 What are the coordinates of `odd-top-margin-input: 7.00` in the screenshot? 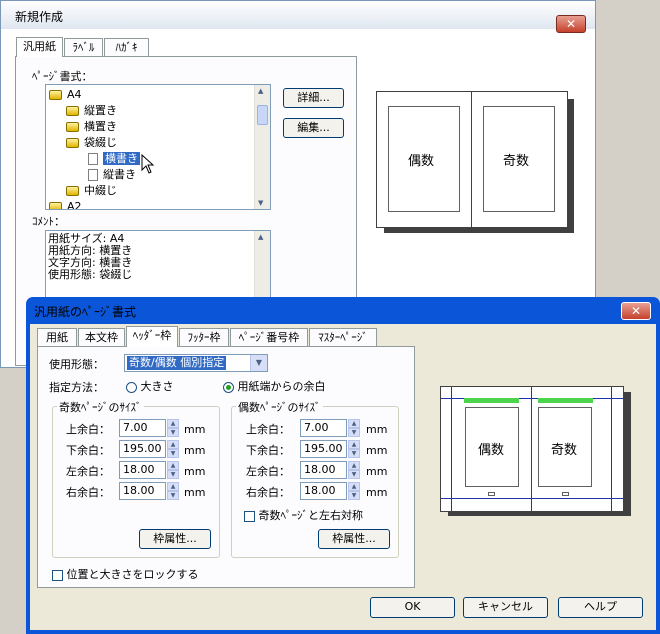 It's located at (142, 428).